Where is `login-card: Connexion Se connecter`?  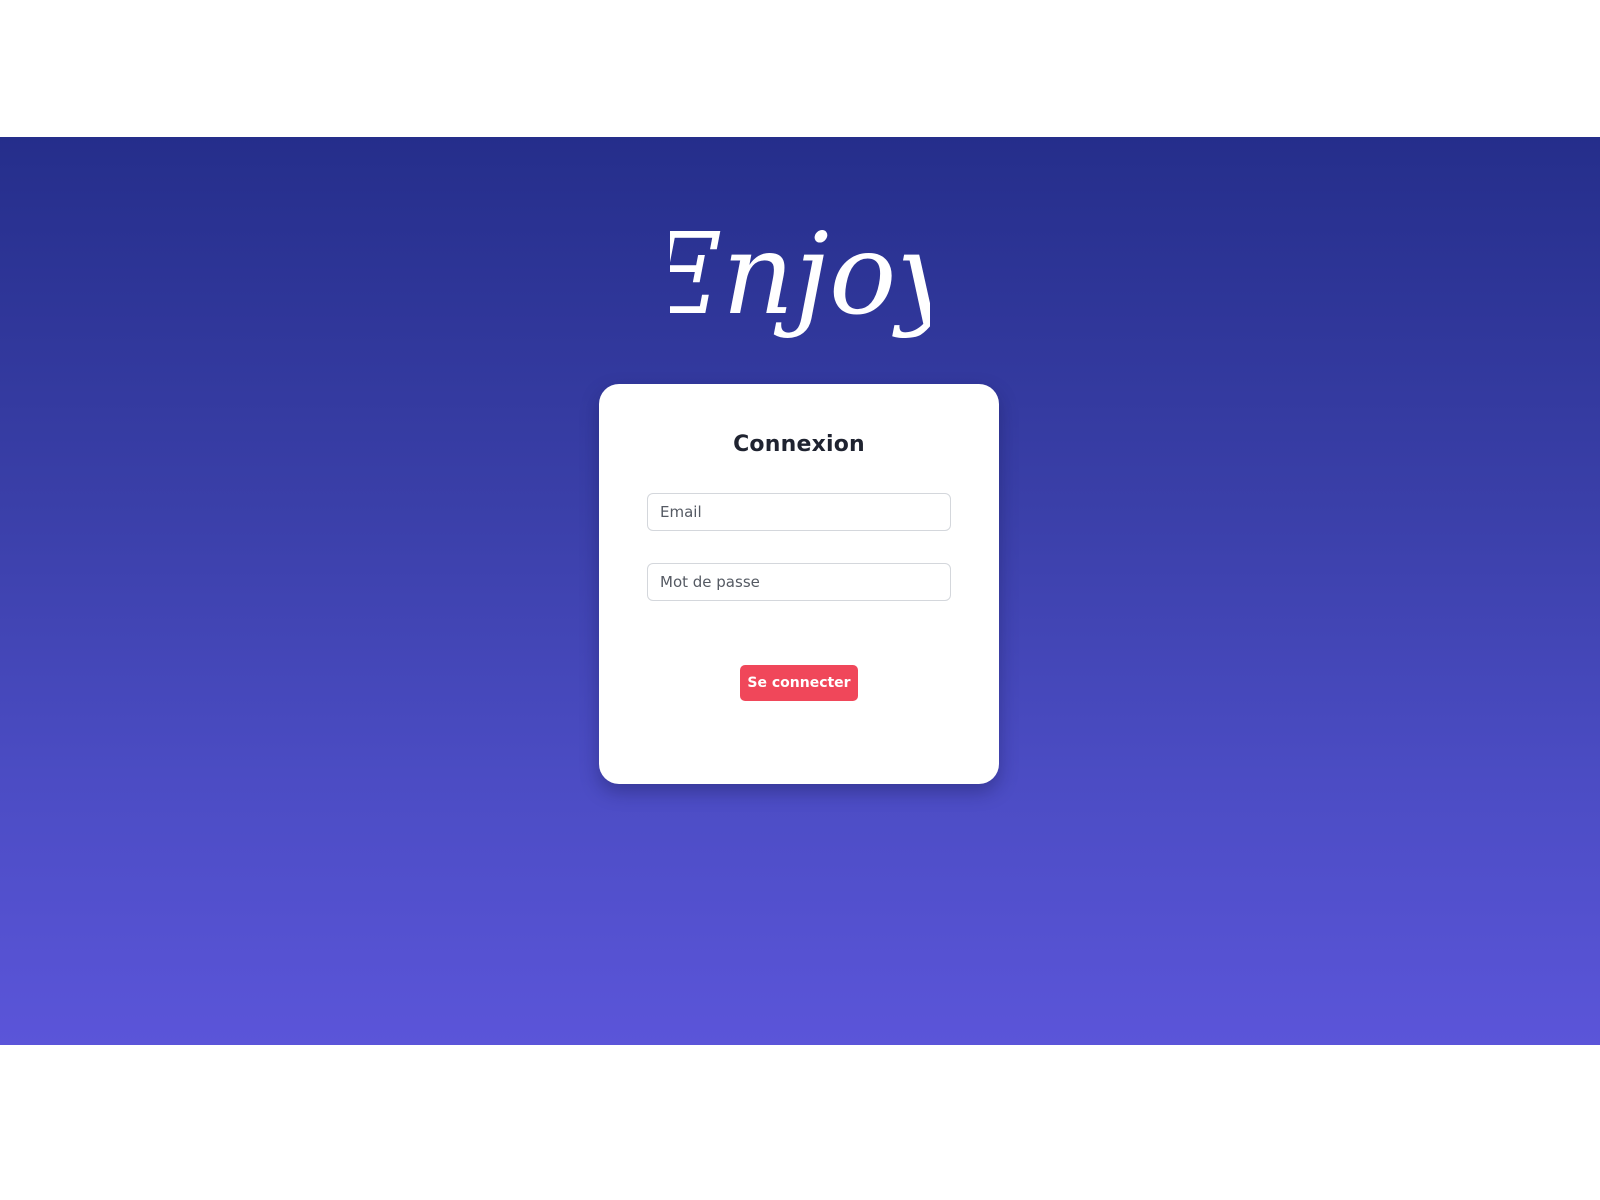 login-card: Connexion Se connecter is located at coordinates (799, 584).